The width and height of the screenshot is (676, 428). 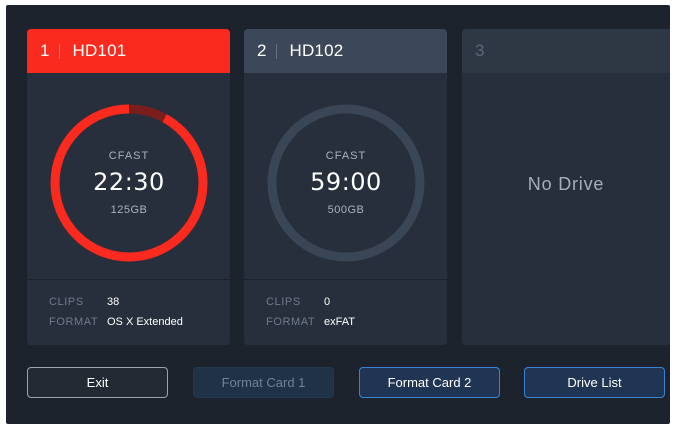 I want to click on slot-2-format-label: FORMAT, so click(x=291, y=322).